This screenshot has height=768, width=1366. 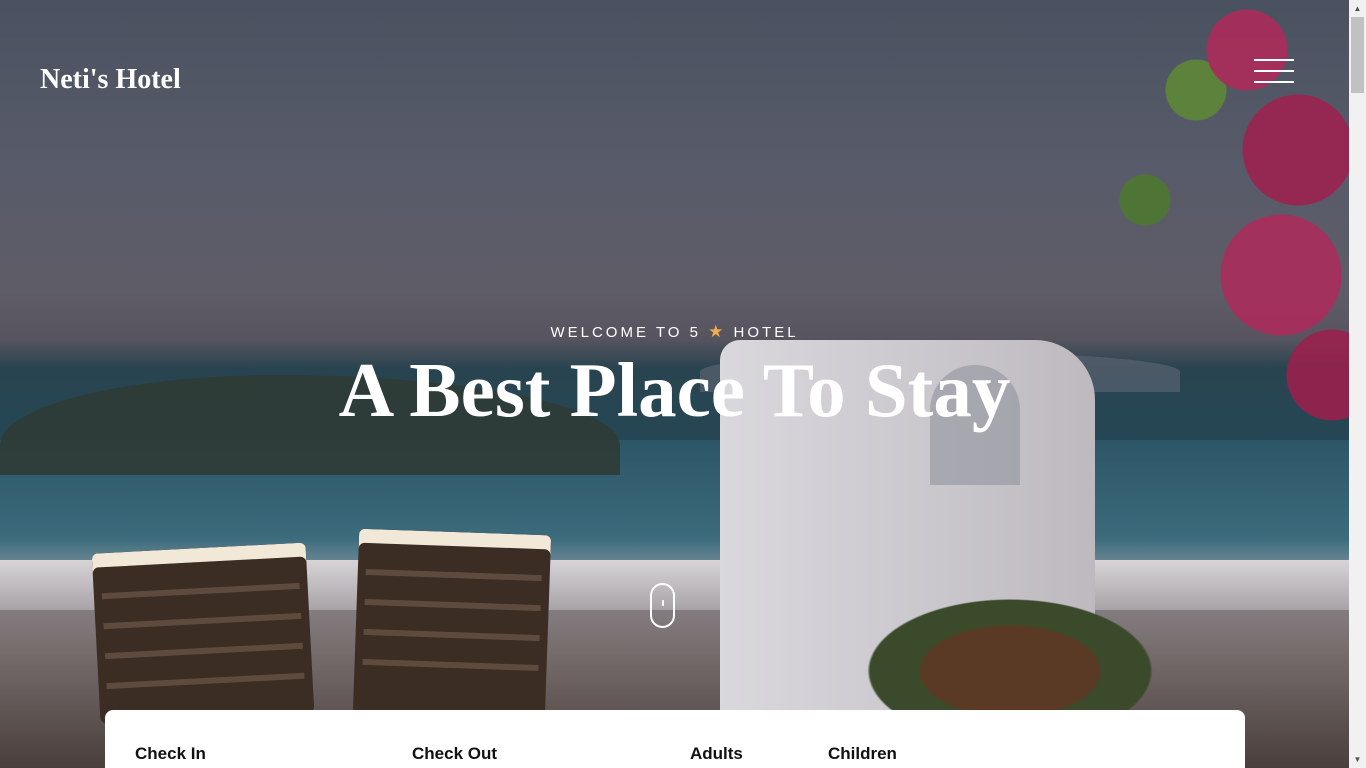 I want to click on hero-subtitle: WELCOME TO 5 ★ HOTEL, so click(x=674, y=332).